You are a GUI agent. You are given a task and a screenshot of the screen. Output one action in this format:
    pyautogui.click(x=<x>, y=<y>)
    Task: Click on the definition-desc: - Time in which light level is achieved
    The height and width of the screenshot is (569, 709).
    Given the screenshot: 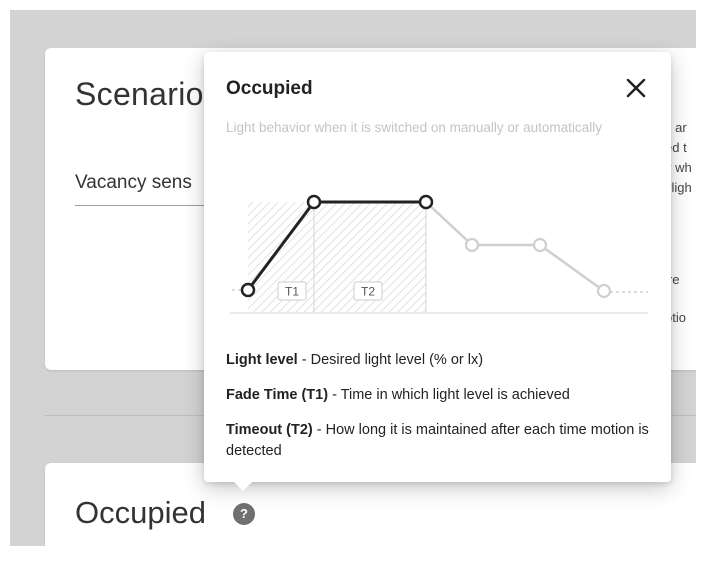 What is the action you would take?
    pyautogui.click(x=449, y=395)
    